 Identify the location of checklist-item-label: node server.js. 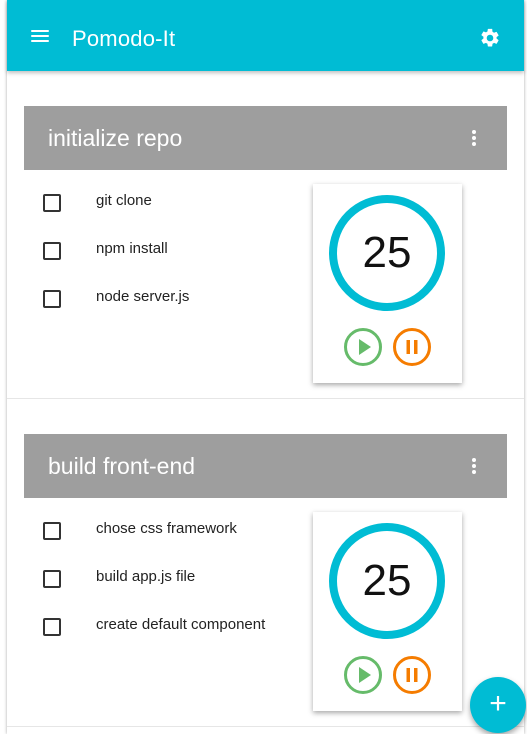
(143, 296).